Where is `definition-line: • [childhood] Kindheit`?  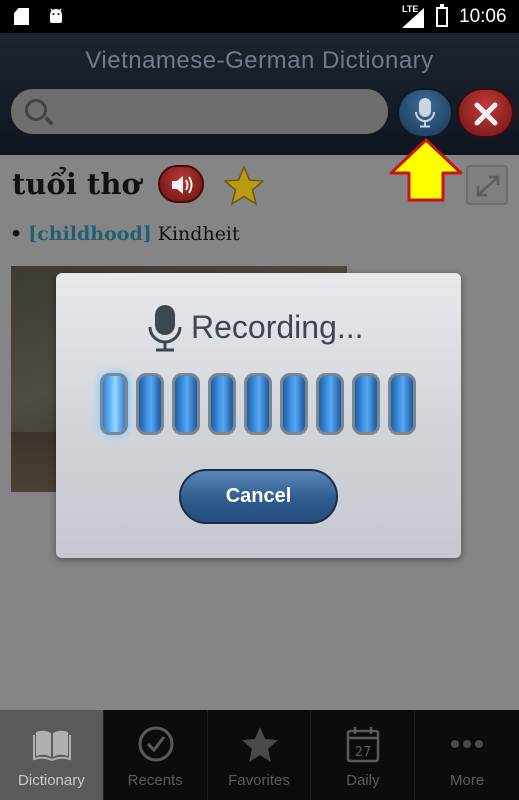 definition-line: • [childhood] Kindheit is located at coordinates (125, 234).